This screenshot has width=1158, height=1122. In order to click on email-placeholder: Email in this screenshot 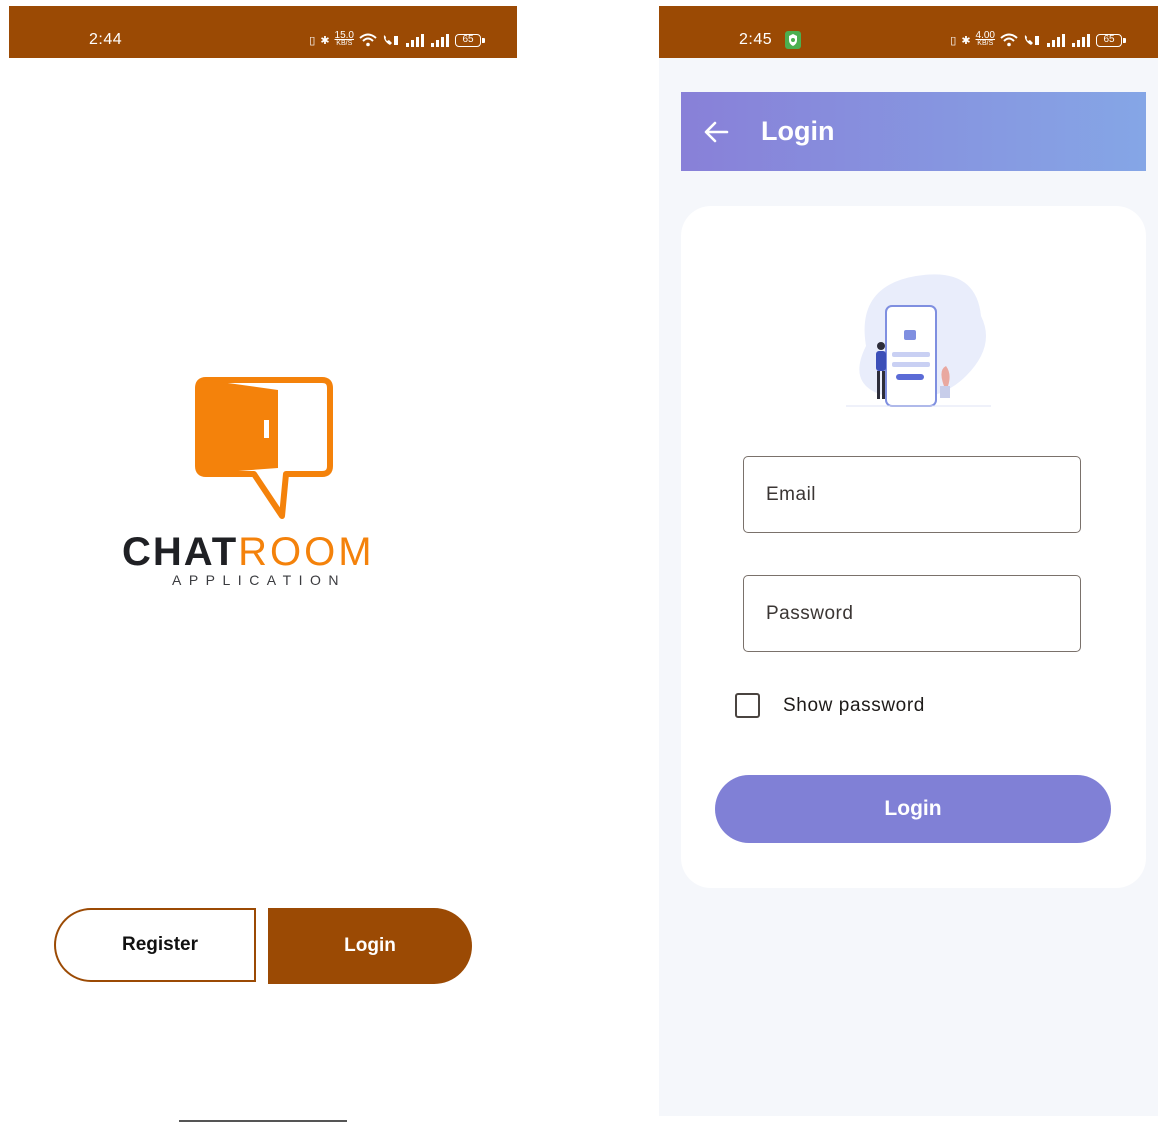, I will do `click(791, 494)`.